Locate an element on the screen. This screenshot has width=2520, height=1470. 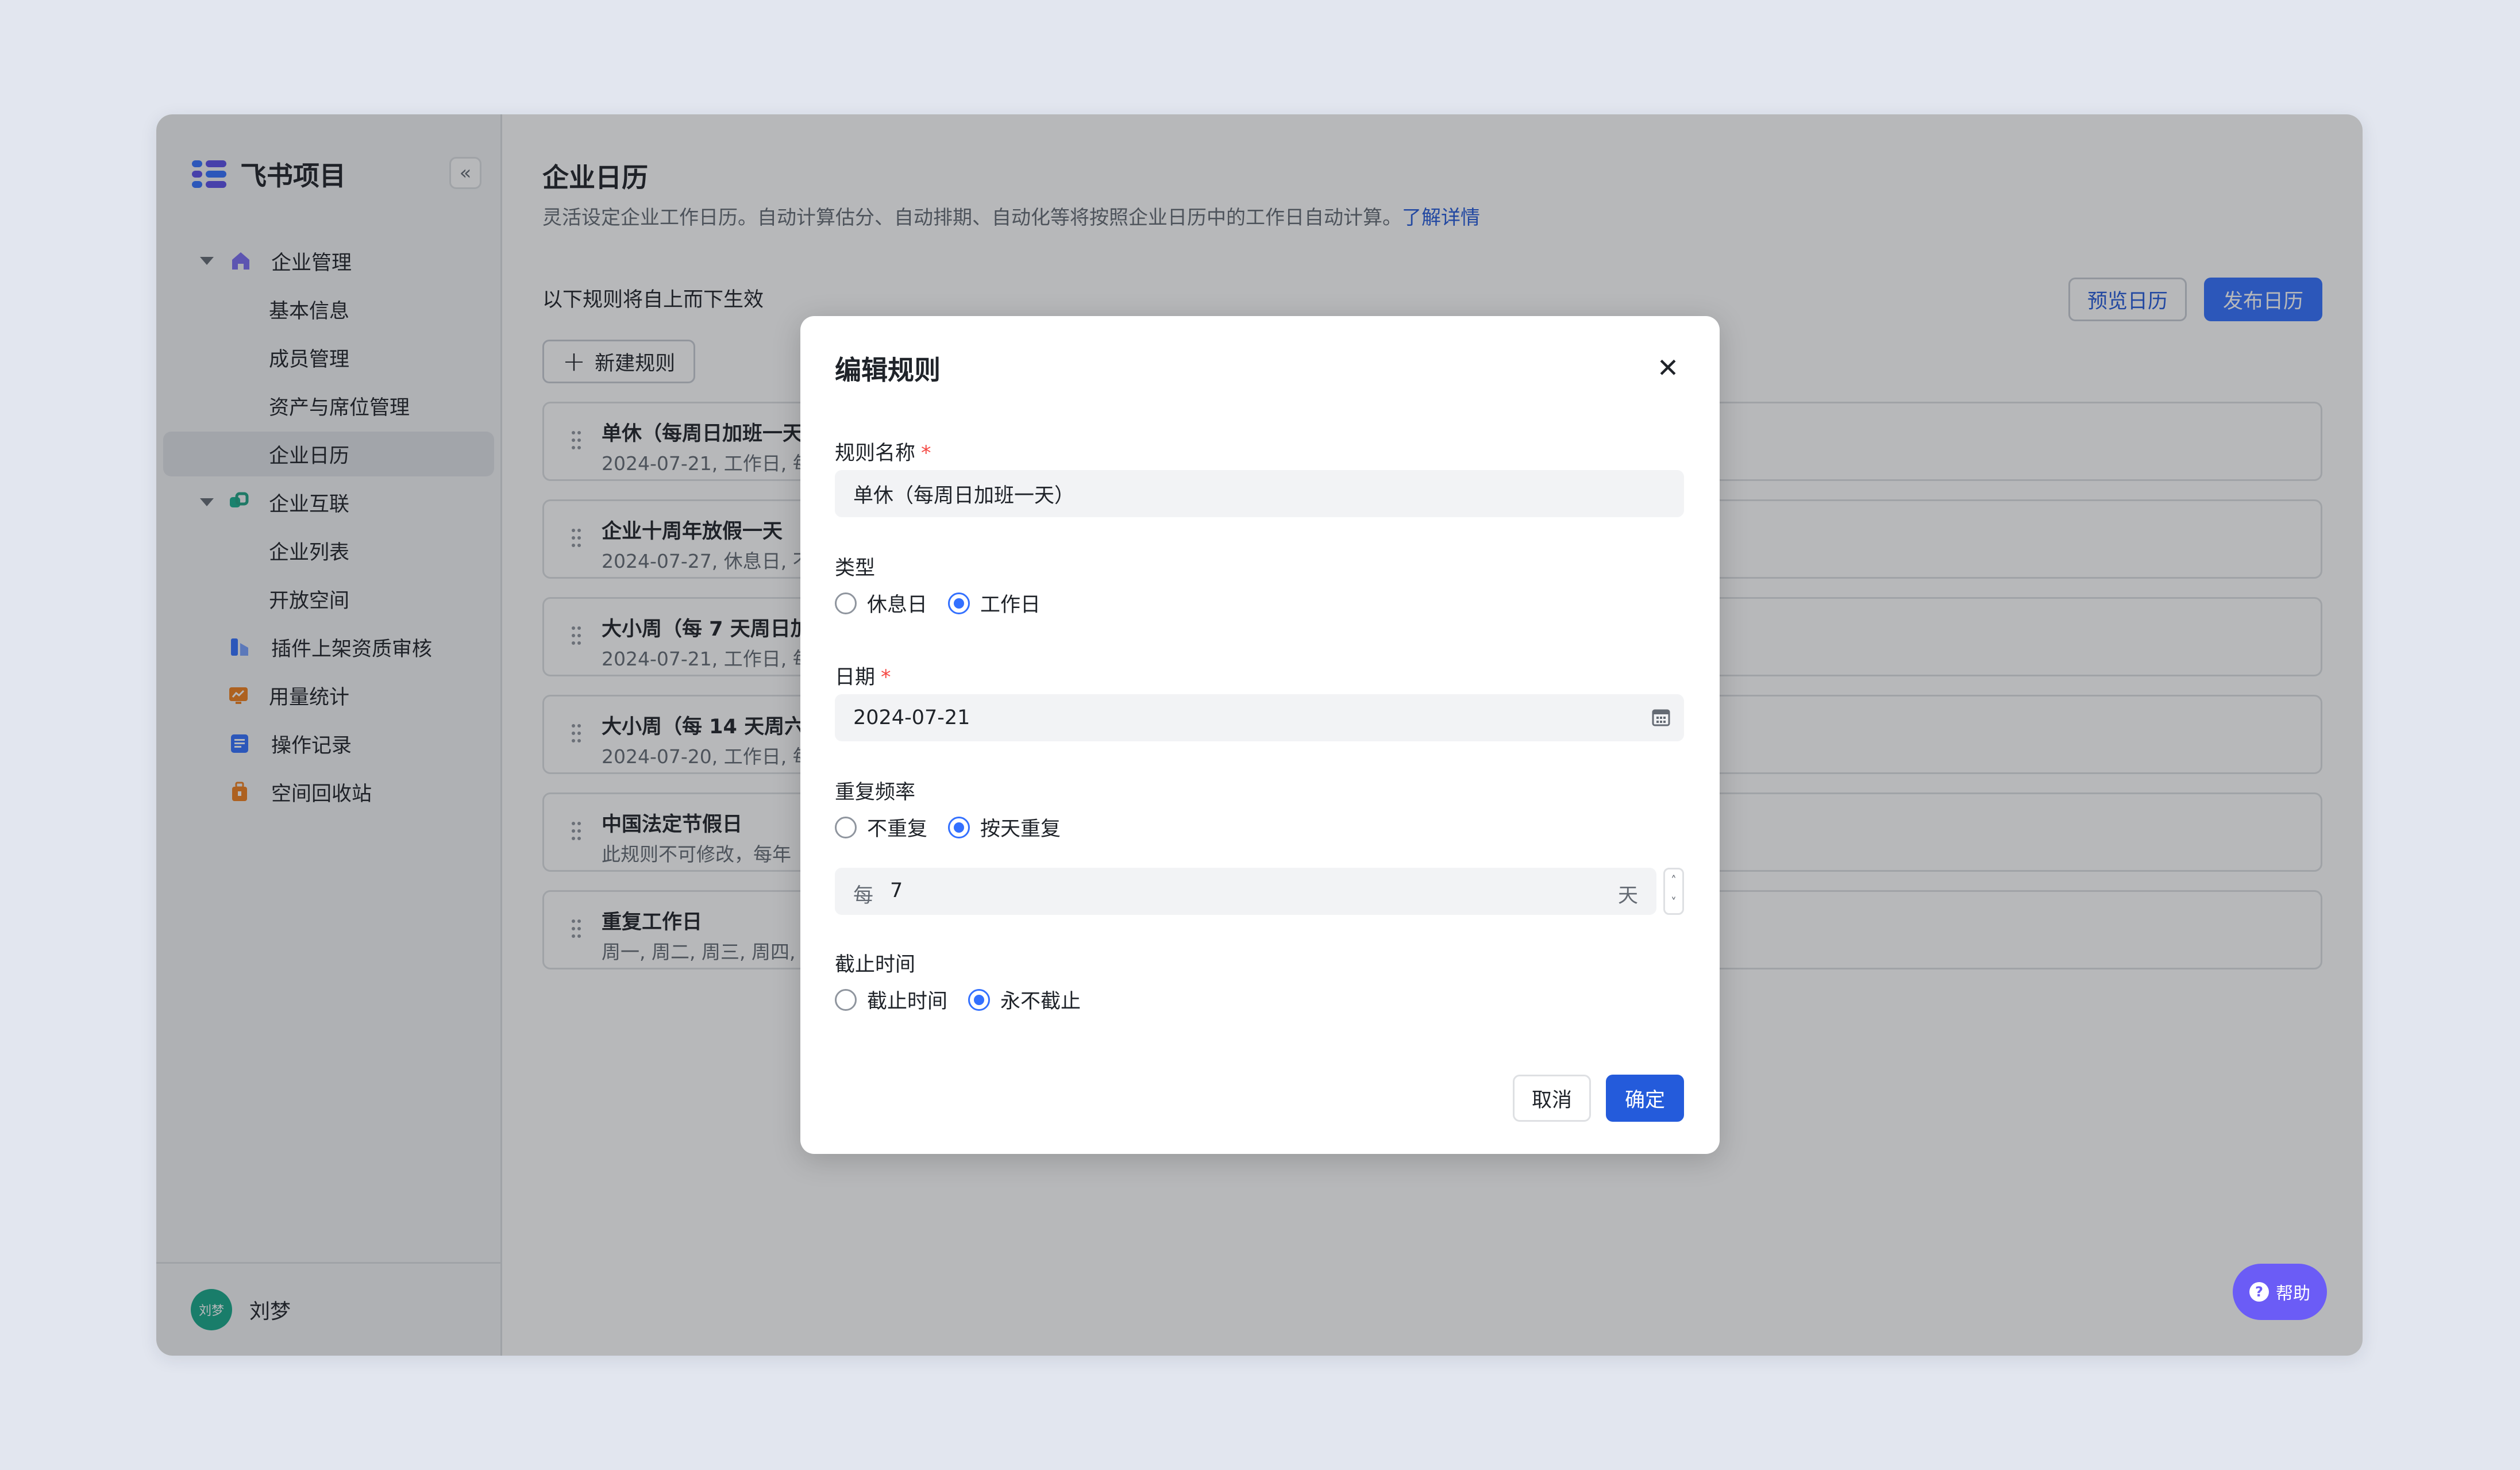
radio-label: 按天重复 is located at coordinates (1021, 829).